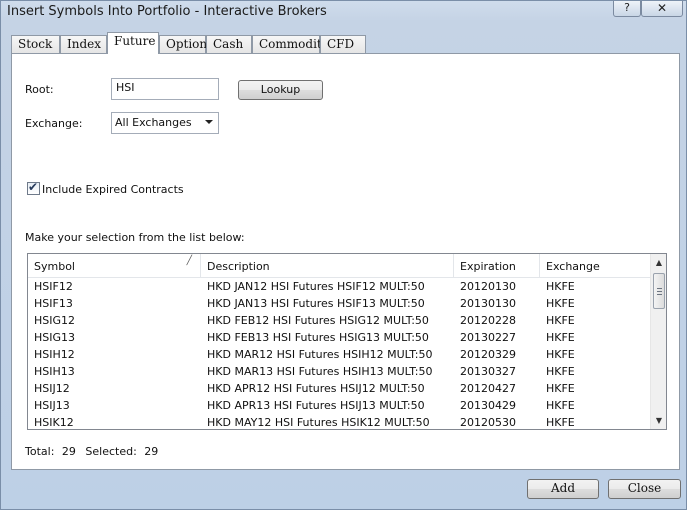  Describe the element at coordinates (595, 266) in the screenshot. I see `column-header-exchange: Exchange` at that location.